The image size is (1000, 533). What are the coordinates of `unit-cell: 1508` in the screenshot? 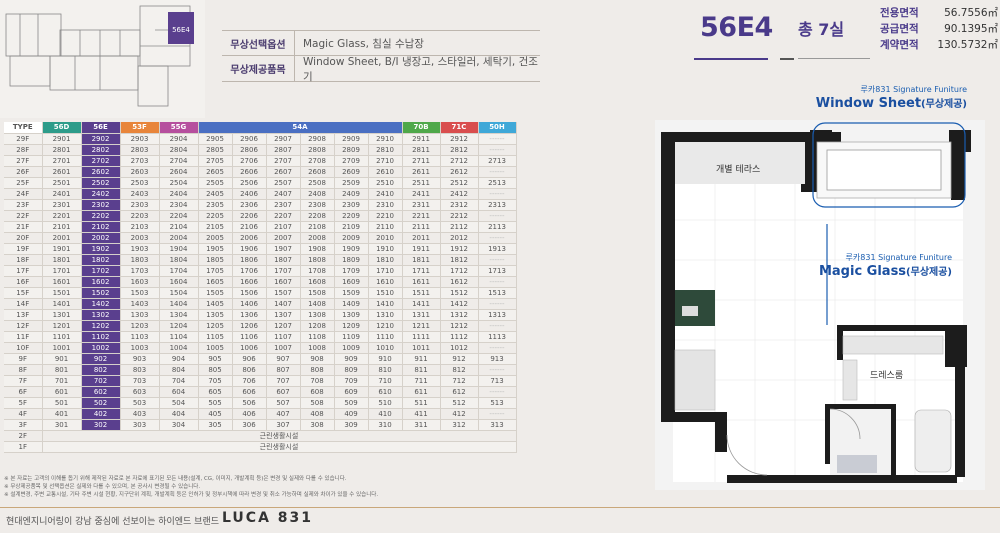 It's located at (317, 293).